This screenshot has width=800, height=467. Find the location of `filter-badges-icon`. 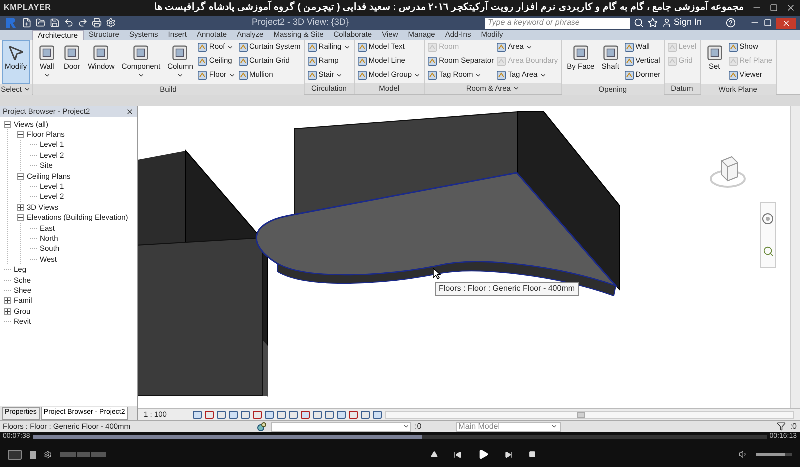

filter-badges-icon is located at coordinates (84, 454).